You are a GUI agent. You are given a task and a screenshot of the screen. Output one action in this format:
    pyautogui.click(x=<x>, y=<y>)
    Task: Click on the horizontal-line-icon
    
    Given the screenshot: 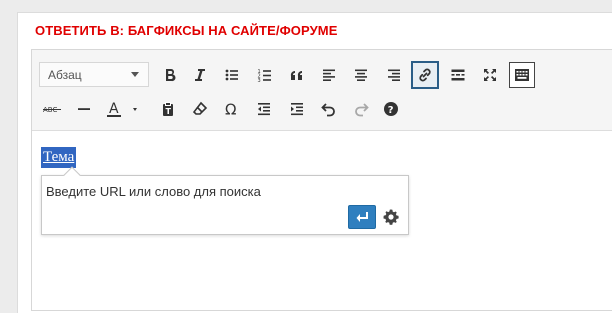 What is the action you would take?
    pyautogui.click(x=84, y=109)
    